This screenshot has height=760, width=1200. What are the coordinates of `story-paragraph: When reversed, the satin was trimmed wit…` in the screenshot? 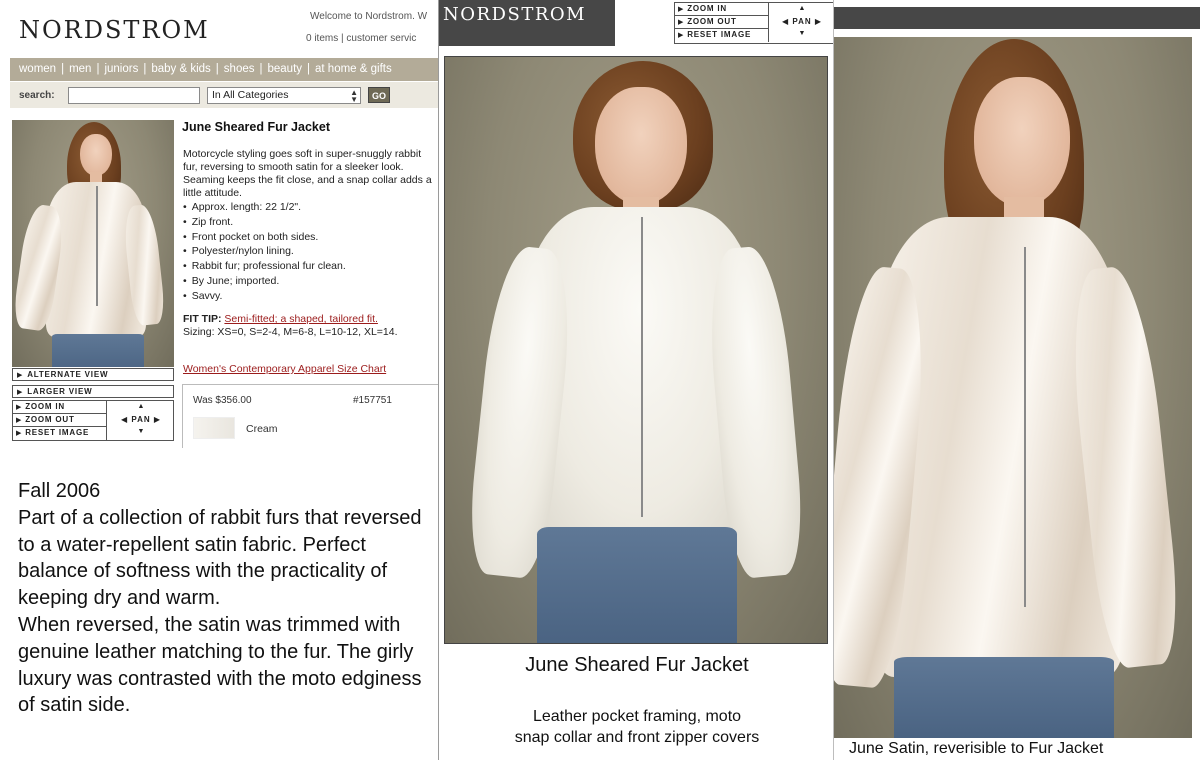 It's located at (220, 665).